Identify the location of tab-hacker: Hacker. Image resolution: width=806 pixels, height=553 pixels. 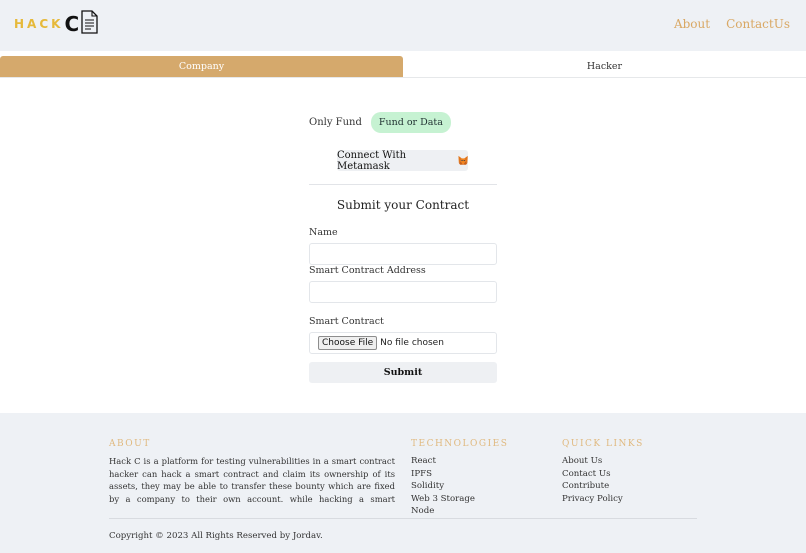
(604, 66).